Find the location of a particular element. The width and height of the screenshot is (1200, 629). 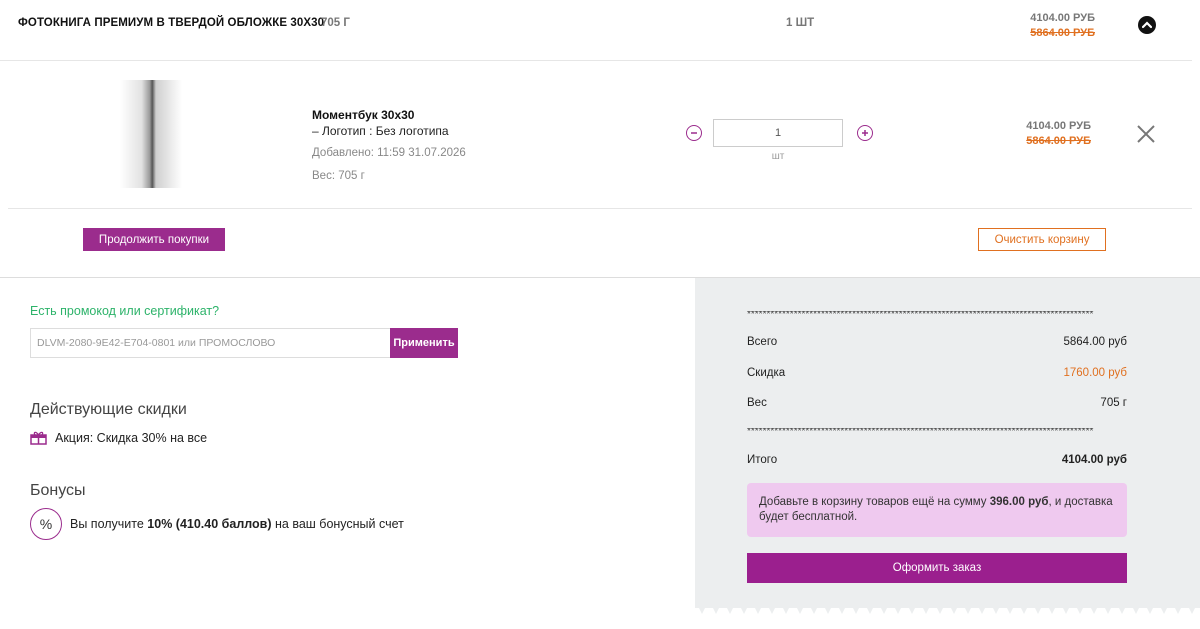

close-icon is located at coordinates (1146, 134).